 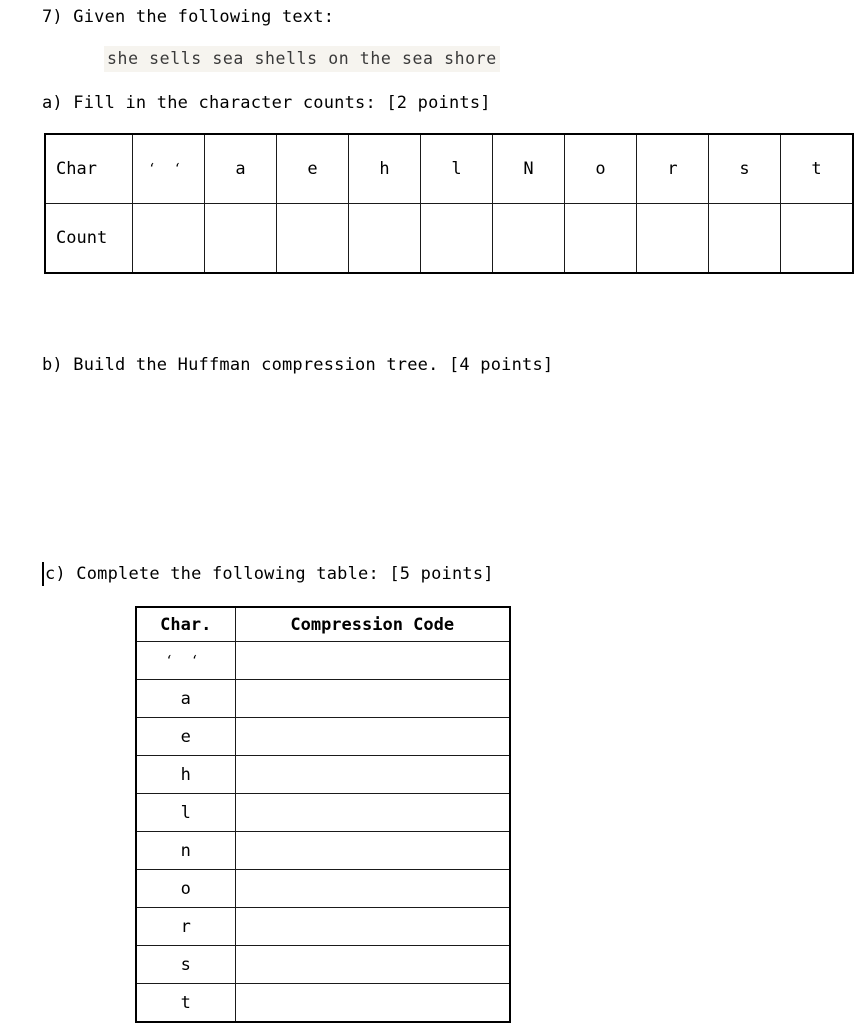 I want to click on count-input-l, so click(x=456, y=238).